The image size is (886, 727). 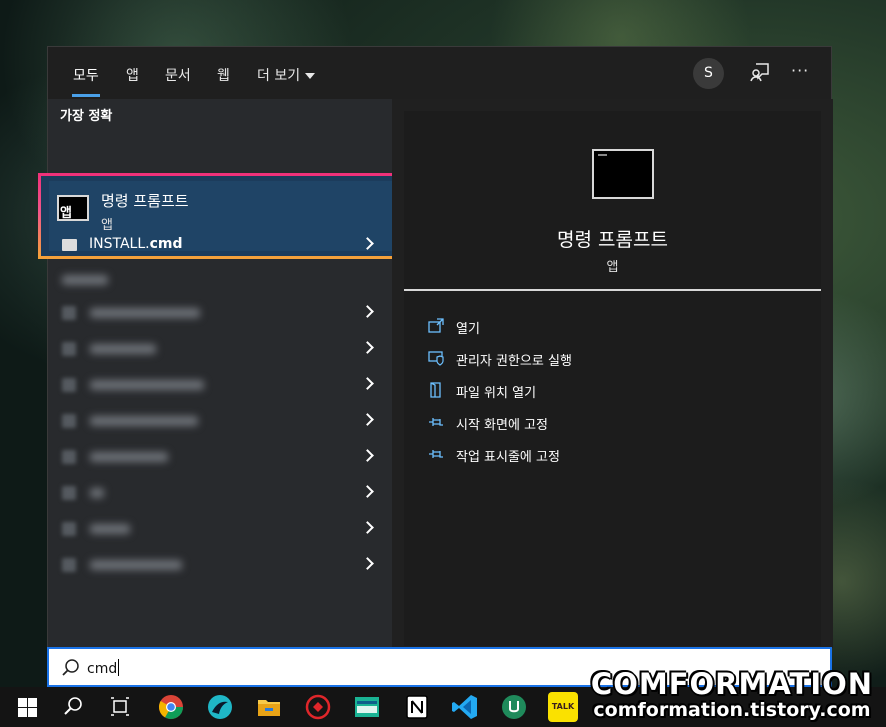 What do you see at coordinates (86, 95) in the screenshot?
I see `active-tab-indicator` at bounding box center [86, 95].